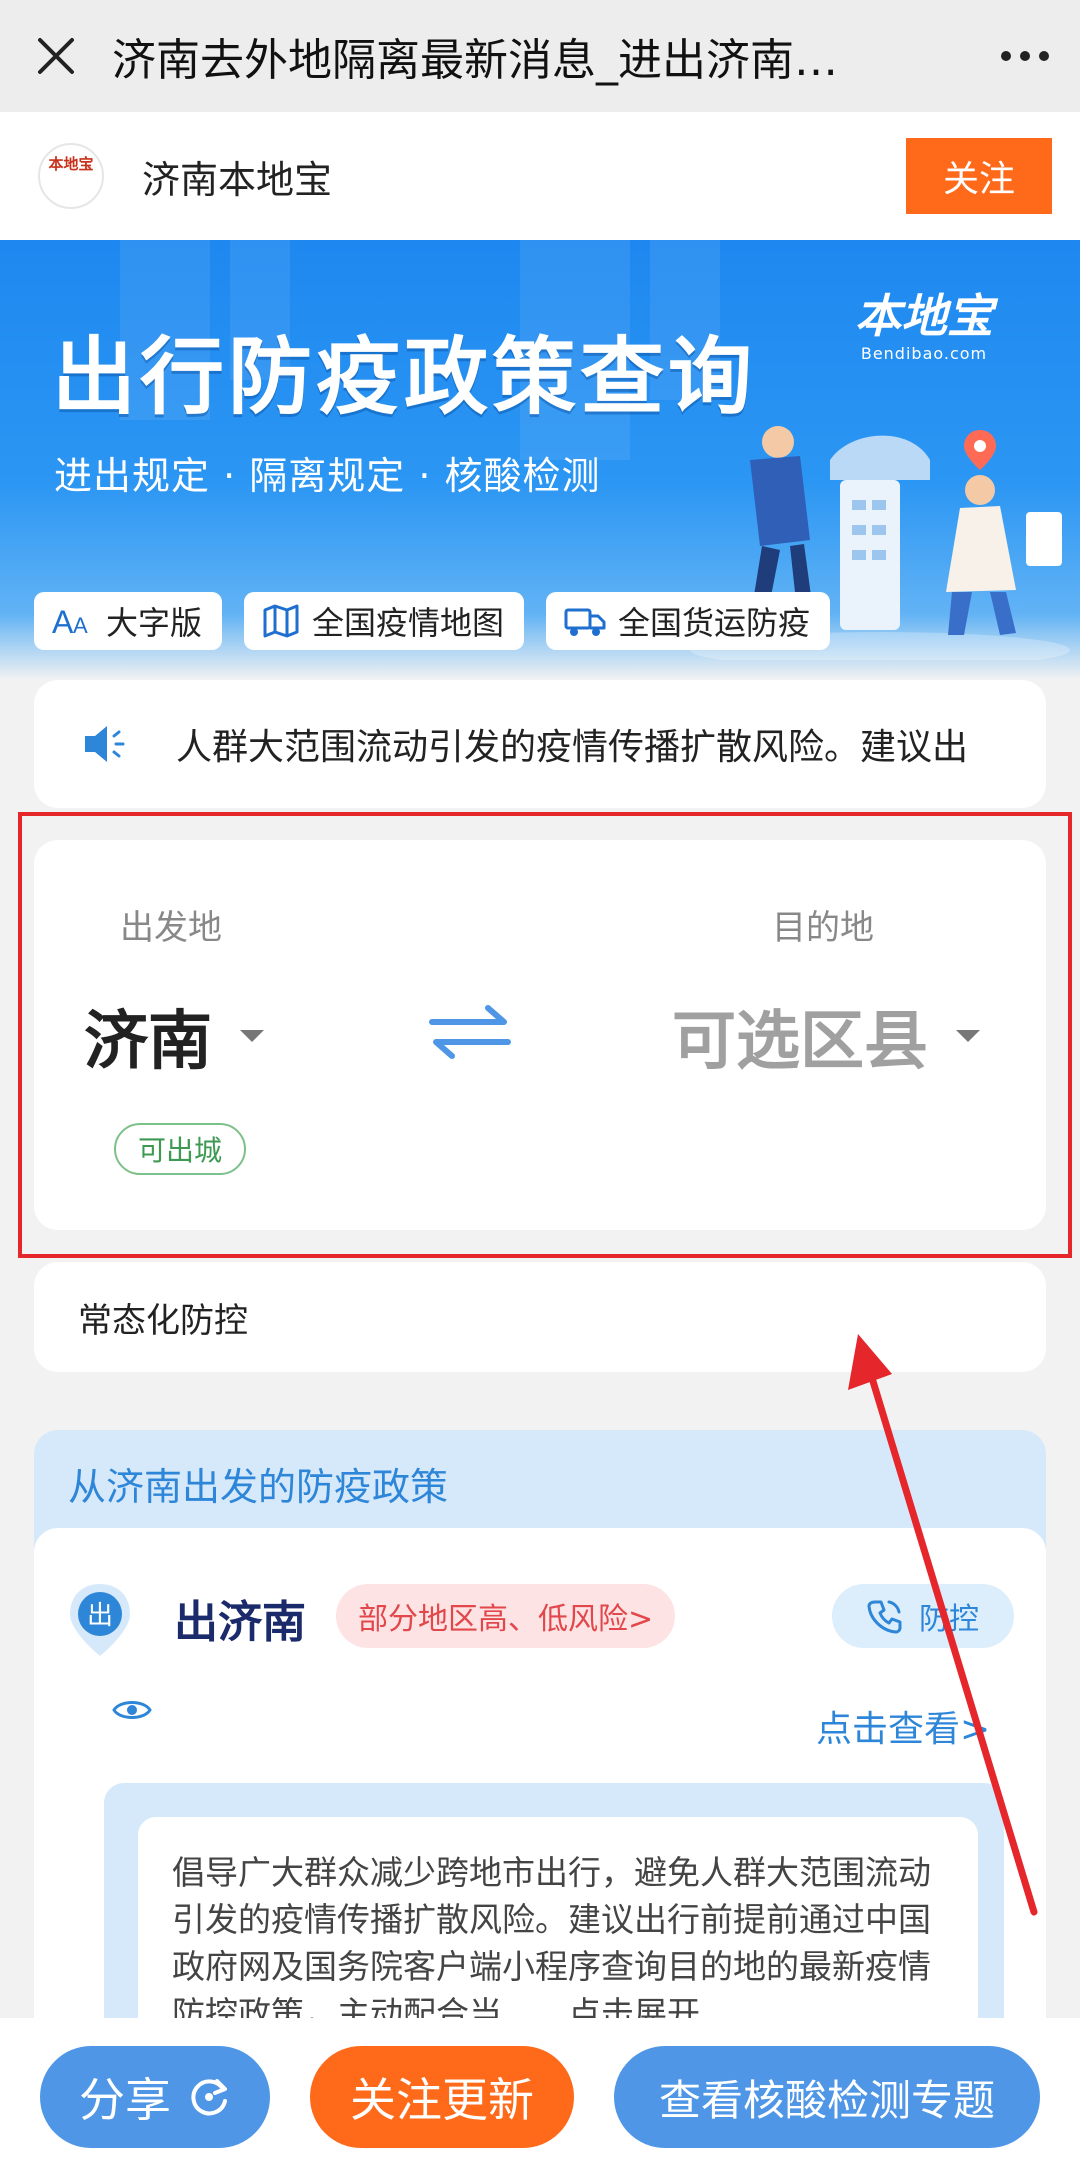  What do you see at coordinates (1025, 56) in the screenshot?
I see `more-icon` at bounding box center [1025, 56].